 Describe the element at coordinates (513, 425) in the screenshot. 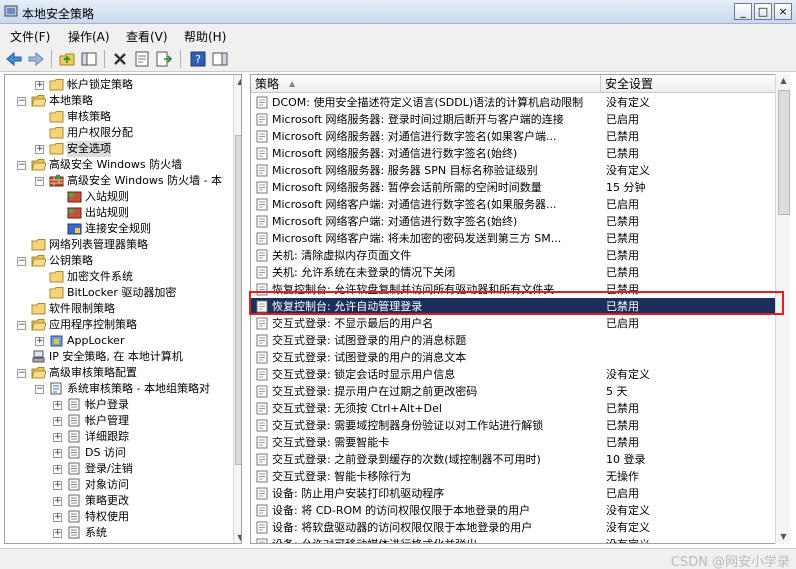

I see `policy-row: 交互式登录: 需要域控制器身份验证以对工作站进行解锁 已禁用` at that location.